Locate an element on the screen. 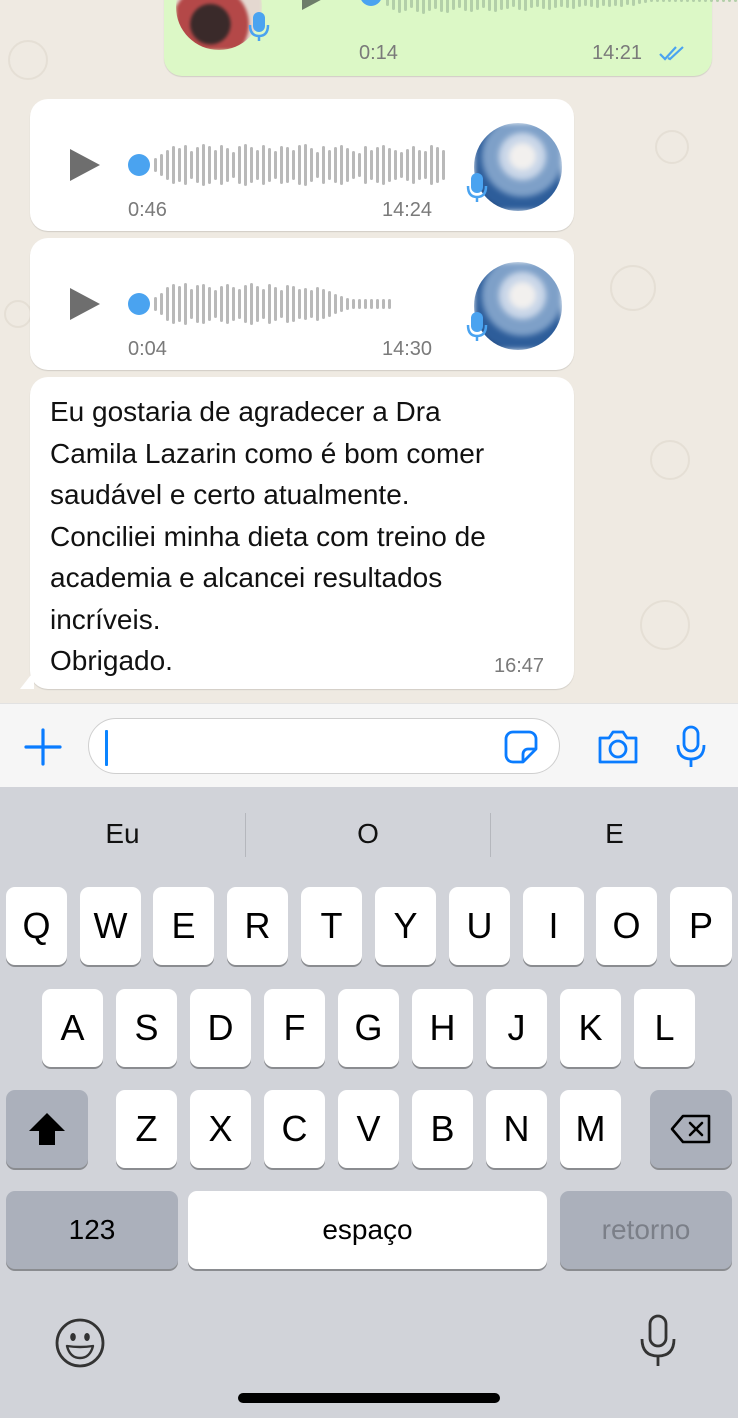 This screenshot has width=738, height=1418. incoming-audio-message: 0:04 14:30 is located at coordinates (302, 304).